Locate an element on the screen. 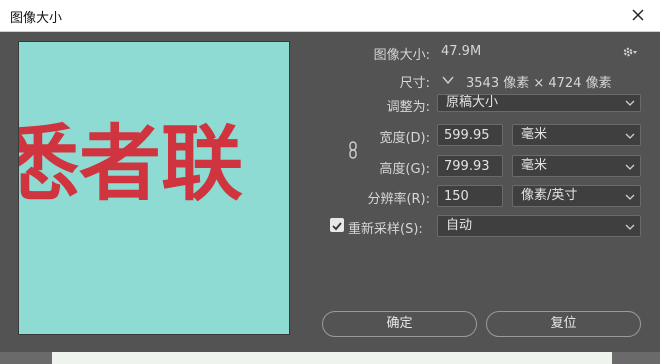 The width and height of the screenshot is (660, 364). canvas-background is located at coordinates (330, 358).